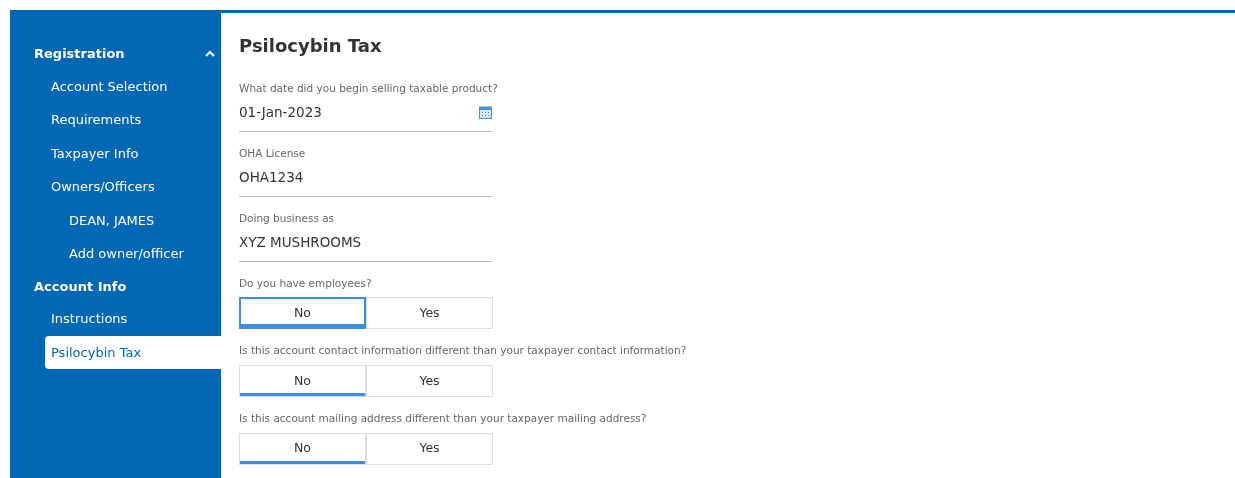 The height and width of the screenshot is (478, 1235). I want to click on question-label: Do you have employees?, so click(306, 283).